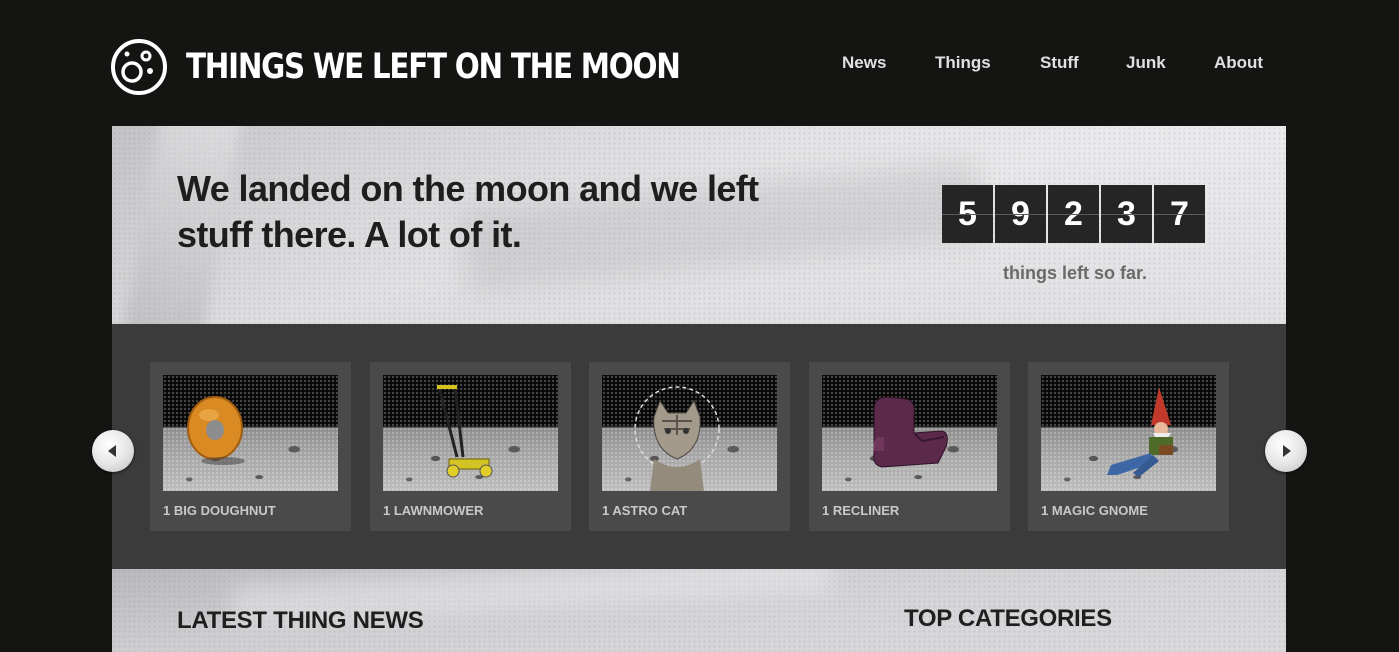 This screenshot has width=1399, height=652. What do you see at coordinates (645, 510) in the screenshot?
I see `card-label: 1 ASTRO CAT` at bounding box center [645, 510].